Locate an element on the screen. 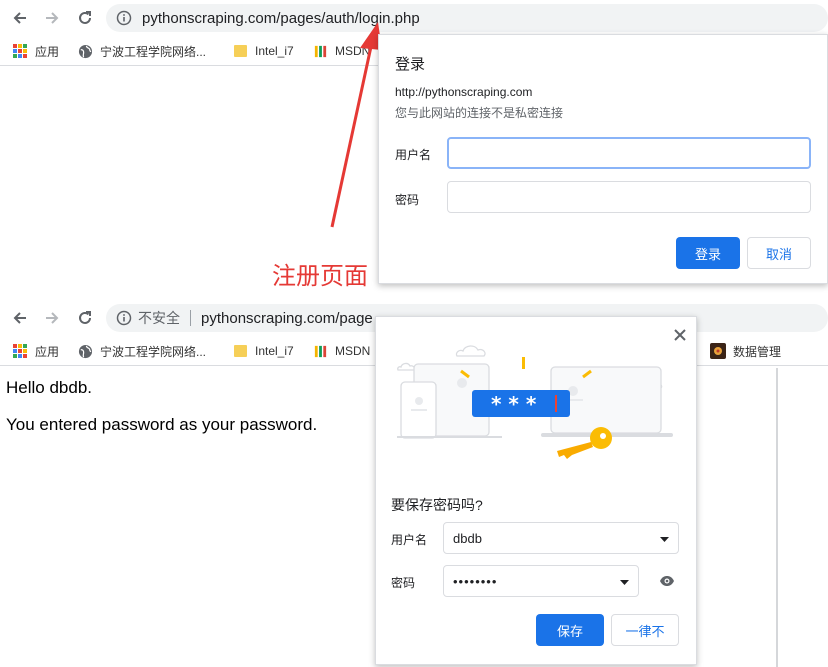 This screenshot has width=828, height=667. bookmark-data-management: 数据管理 is located at coordinates (745, 351).